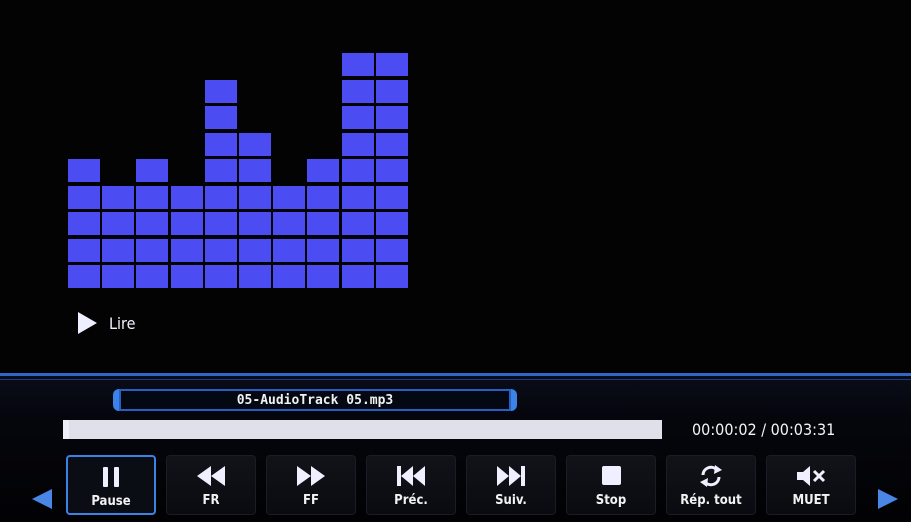  I want to click on ff-button-label: FF, so click(311, 500).